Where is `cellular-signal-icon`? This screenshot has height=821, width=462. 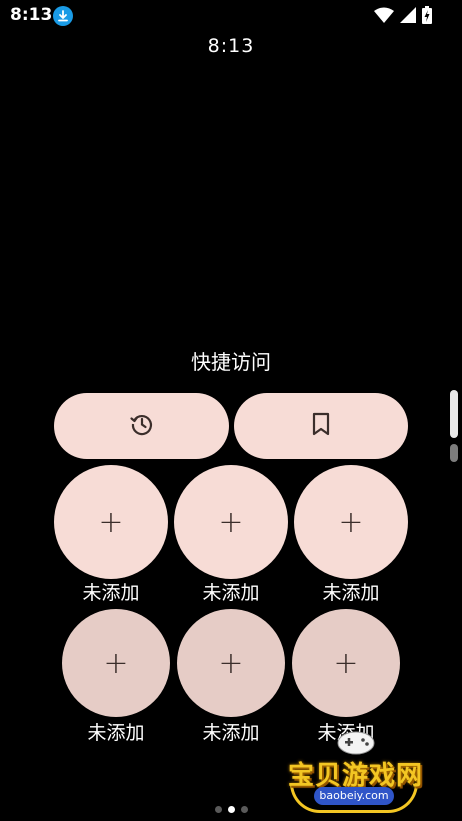 cellular-signal-icon is located at coordinates (408, 17).